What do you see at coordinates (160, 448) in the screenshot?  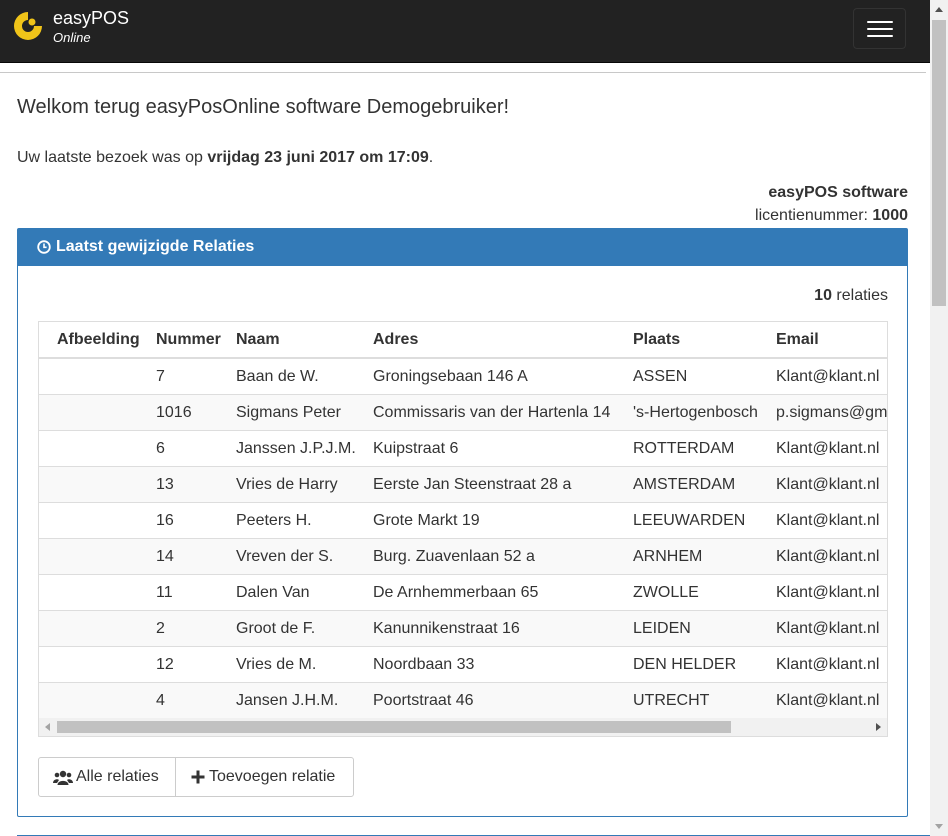 I see `cell-number: 6` at bounding box center [160, 448].